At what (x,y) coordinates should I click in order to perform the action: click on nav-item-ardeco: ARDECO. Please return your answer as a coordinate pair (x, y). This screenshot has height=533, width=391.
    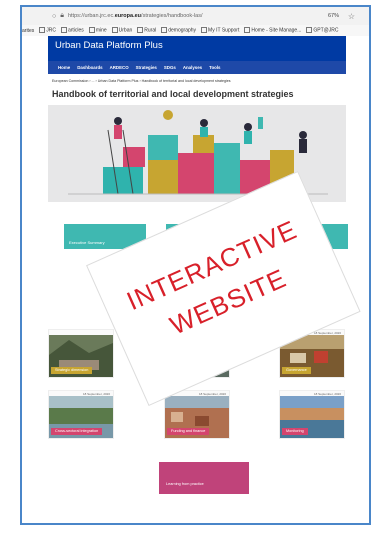
    Looking at the image, I should click on (119, 67).